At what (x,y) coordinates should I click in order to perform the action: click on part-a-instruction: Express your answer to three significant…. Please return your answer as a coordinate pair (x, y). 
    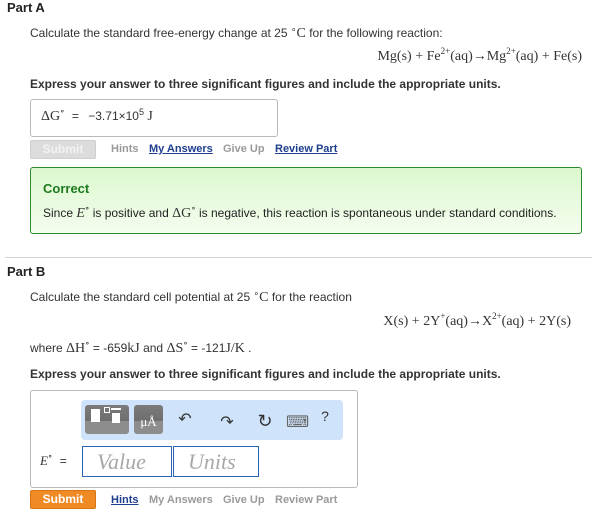
    Looking at the image, I should click on (265, 84).